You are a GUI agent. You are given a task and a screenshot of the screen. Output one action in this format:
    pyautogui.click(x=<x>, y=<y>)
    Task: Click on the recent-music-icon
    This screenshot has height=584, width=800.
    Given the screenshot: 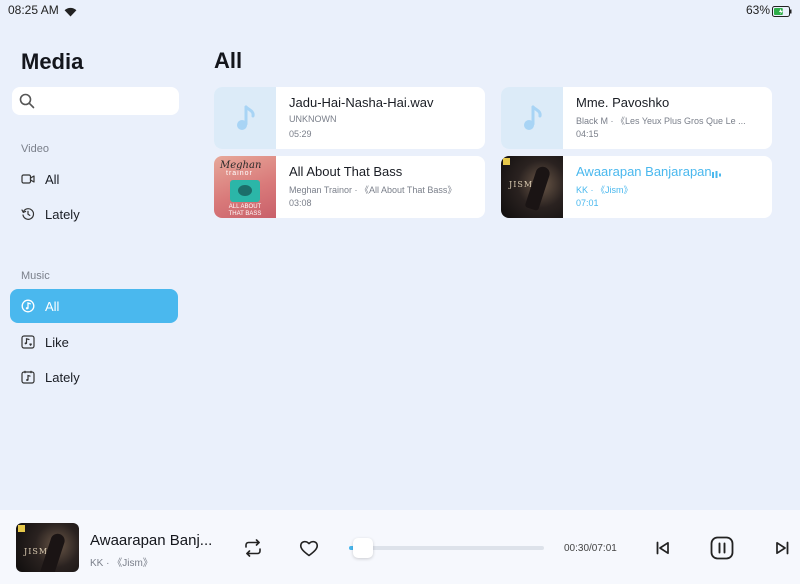 What is the action you would take?
    pyautogui.click(x=28, y=377)
    